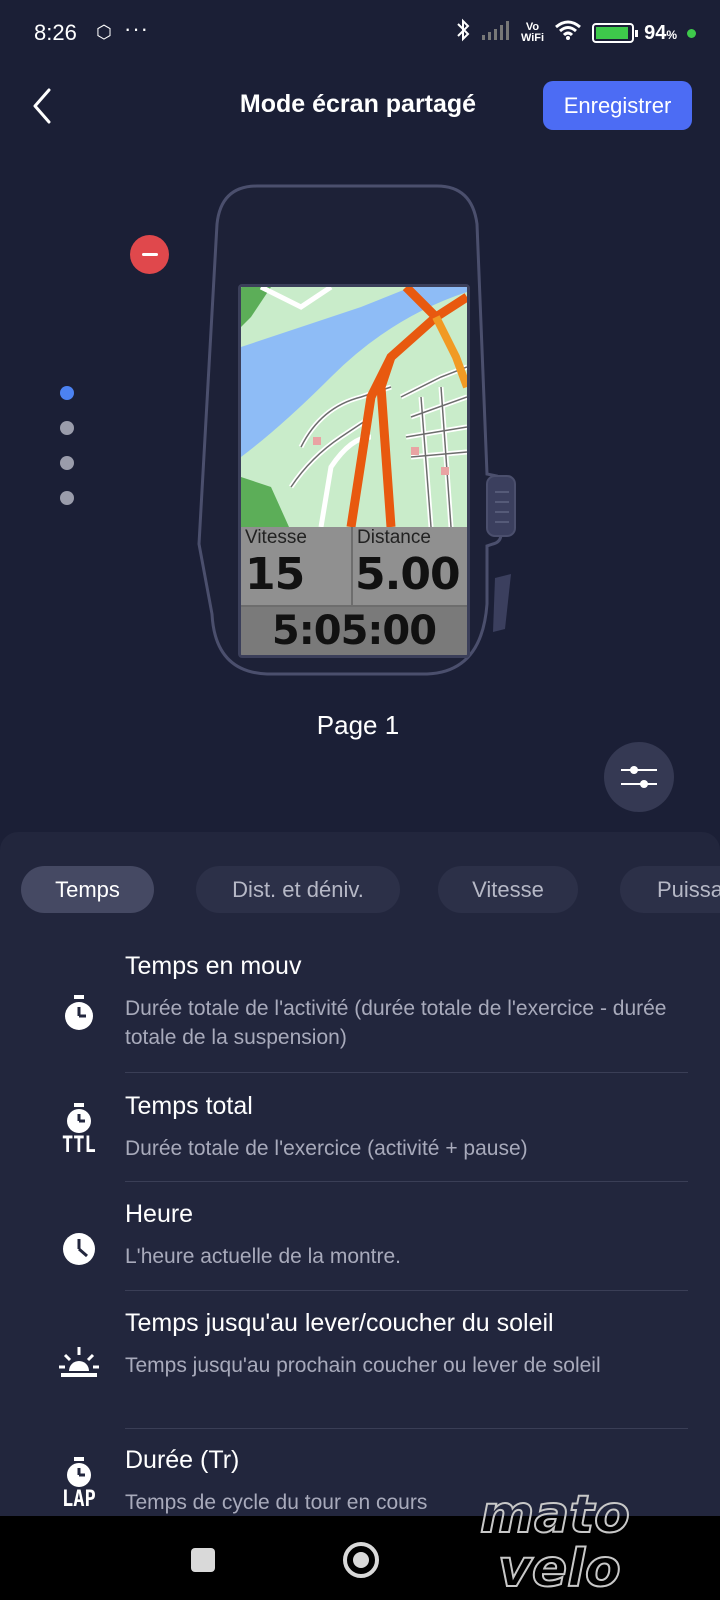 The height and width of the screenshot is (1600, 720). Describe the element at coordinates (79, 1484) in the screenshot. I see `stopwatch-lap-icon: LAP` at that location.